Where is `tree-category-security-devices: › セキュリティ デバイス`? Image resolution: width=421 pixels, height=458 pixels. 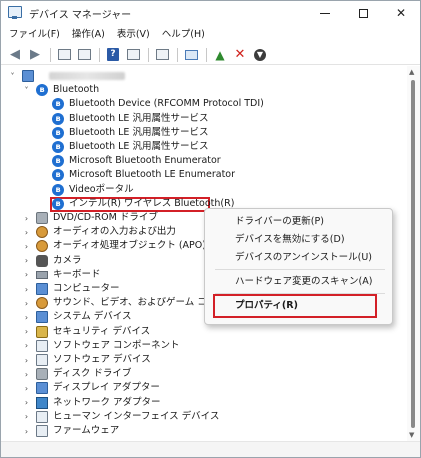 tree-category-security-devices: › セキュリティ デバイス is located at coordinates (201, 332).